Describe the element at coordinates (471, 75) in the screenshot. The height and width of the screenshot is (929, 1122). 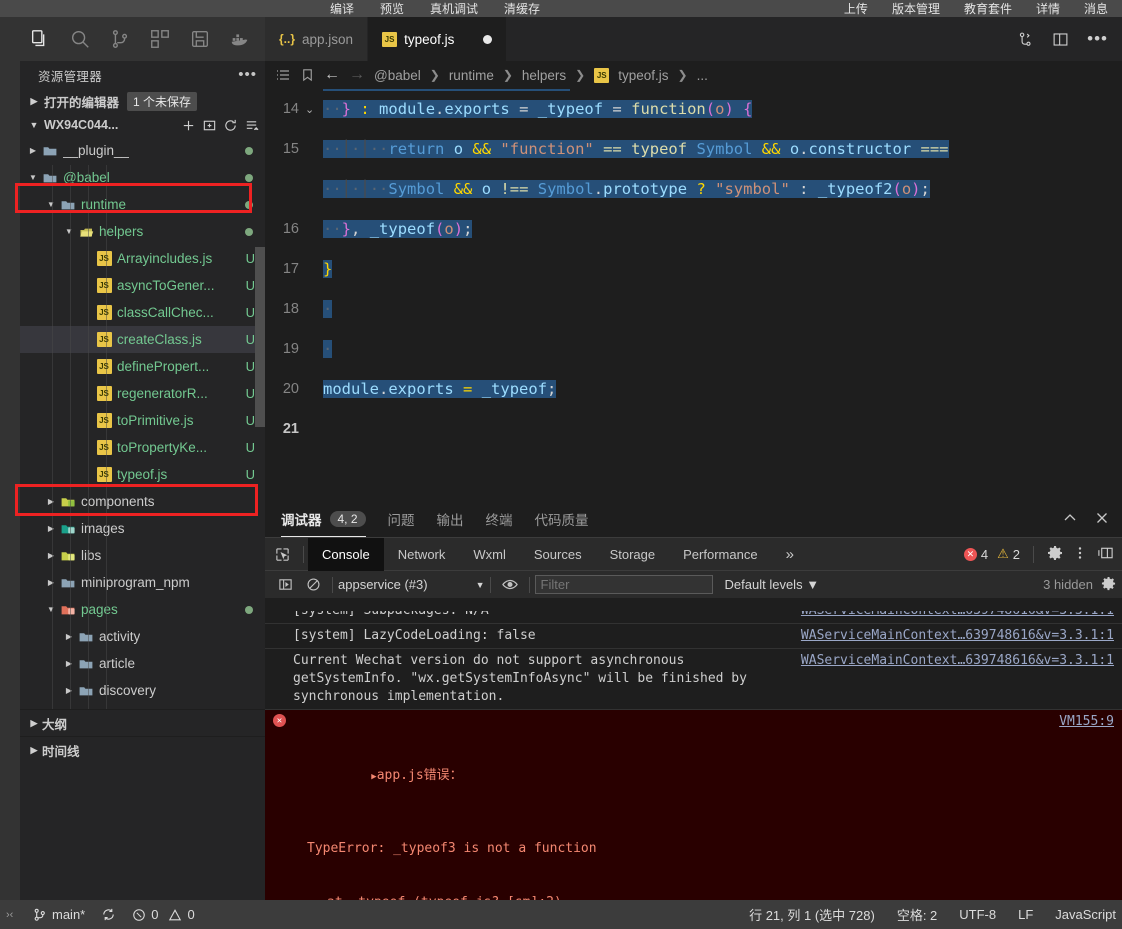
I see `breadcrumb-item-runtime: runtime` at that location.